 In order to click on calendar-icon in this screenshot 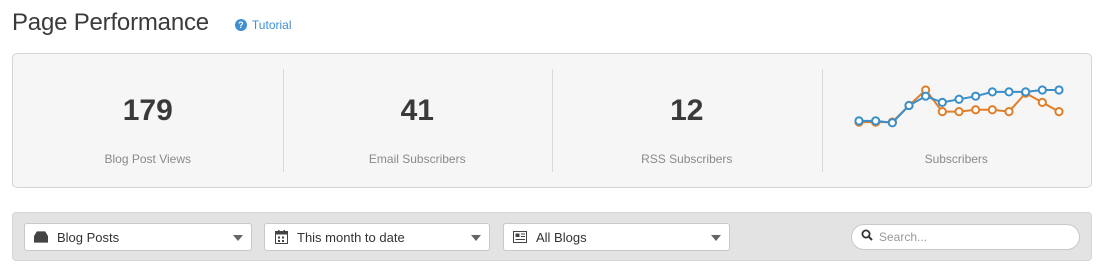, I will do `click(281, 237)`.